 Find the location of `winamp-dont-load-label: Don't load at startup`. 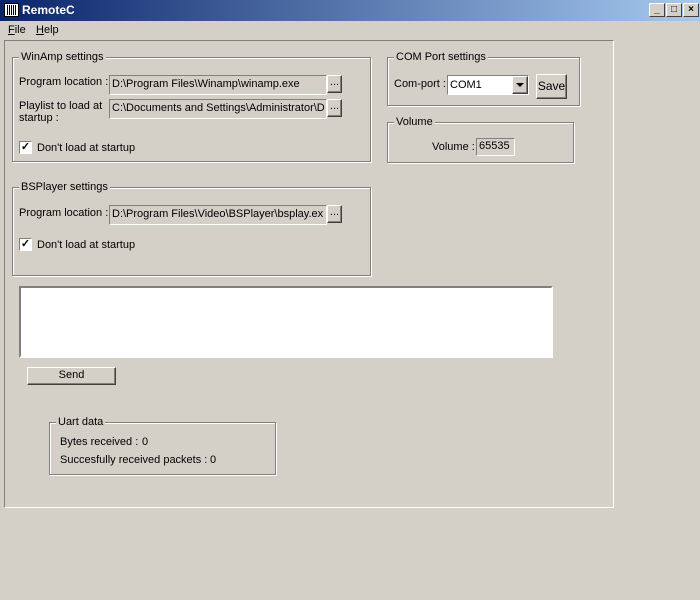

winamp-dont-load-label: Don't load at startup is located at coordinates (86, 148).